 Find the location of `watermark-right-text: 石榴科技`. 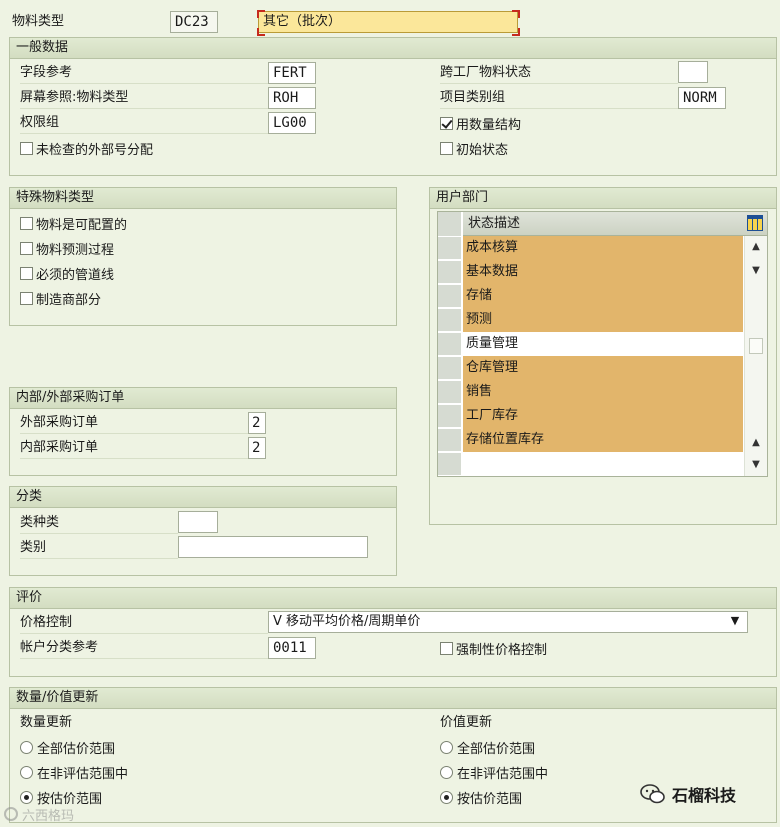

watermark-right-text: 石榴科技 is located at coordinates (704, 795).